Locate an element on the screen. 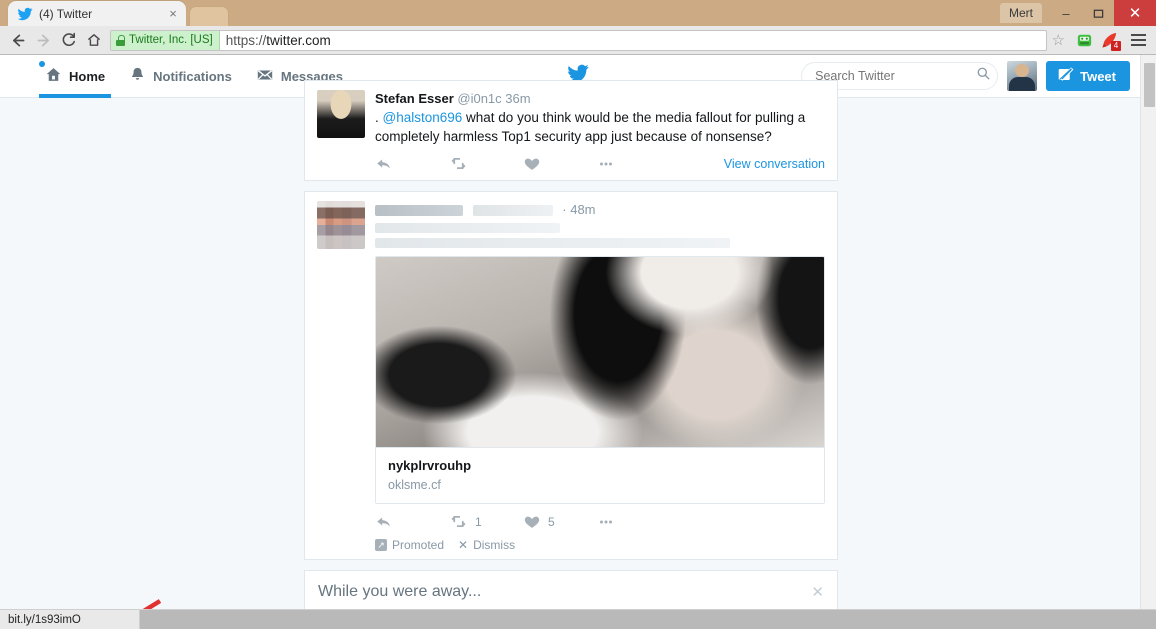  browser-menu-icon is located at coordinates (1138, 40).